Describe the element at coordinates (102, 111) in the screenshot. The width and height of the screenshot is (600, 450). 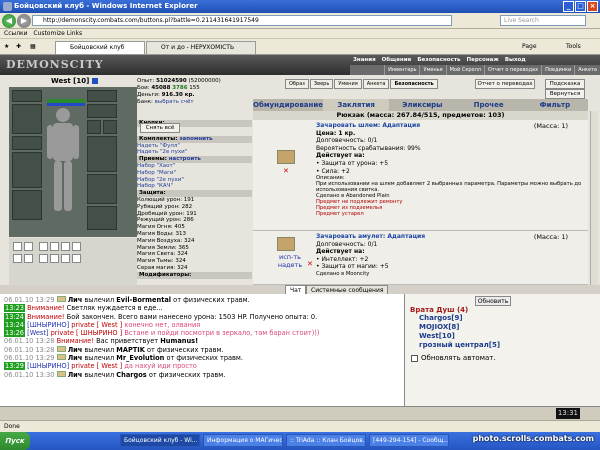
I see `amulet-slot` at that location.